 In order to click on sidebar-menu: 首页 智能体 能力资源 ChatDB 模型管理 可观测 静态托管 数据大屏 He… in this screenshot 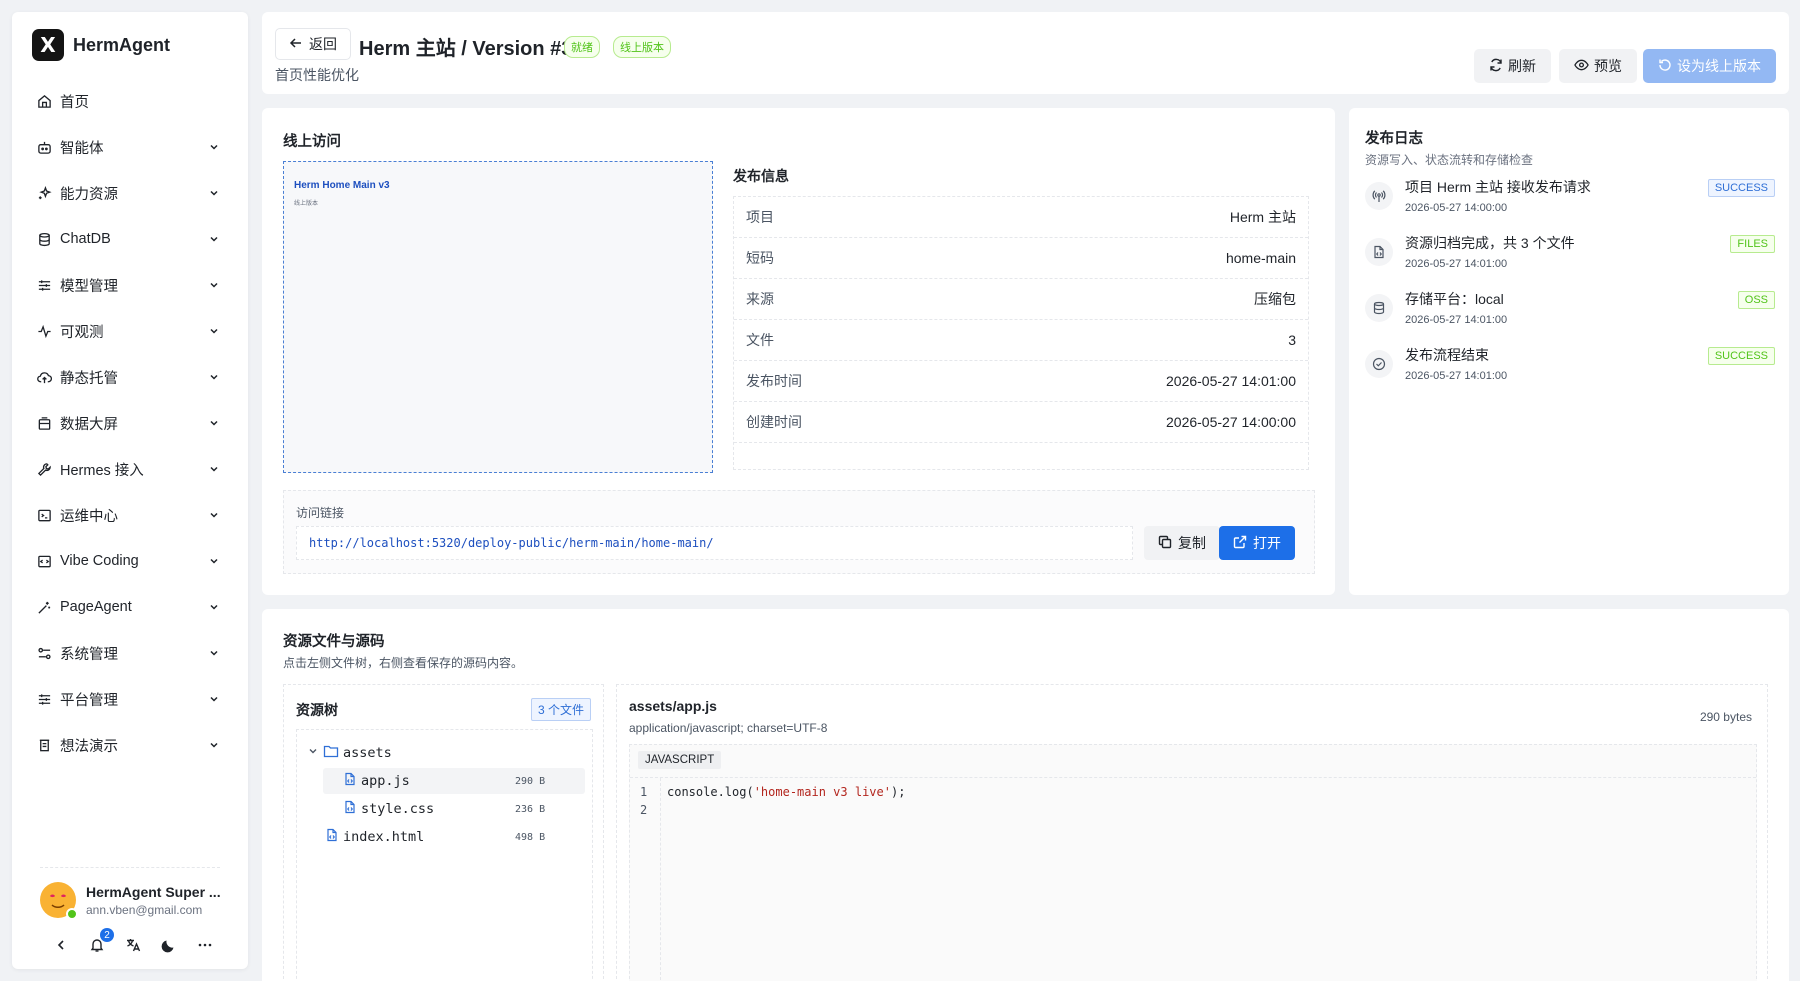, I will do `click(130, 423)`.